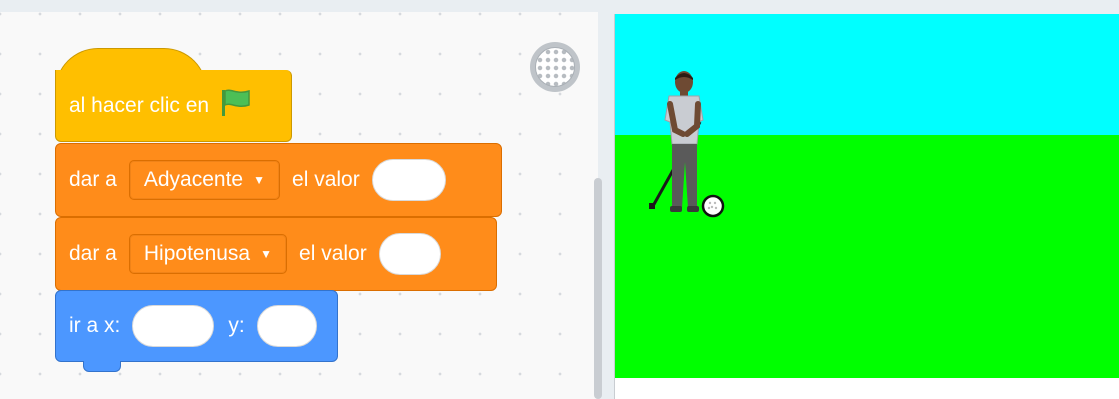 The height and width of the screenshot is (399, 1119). Describe the element at coordinates (102, 366) in the screenshot. I see `block-bottom-notch` at that location.